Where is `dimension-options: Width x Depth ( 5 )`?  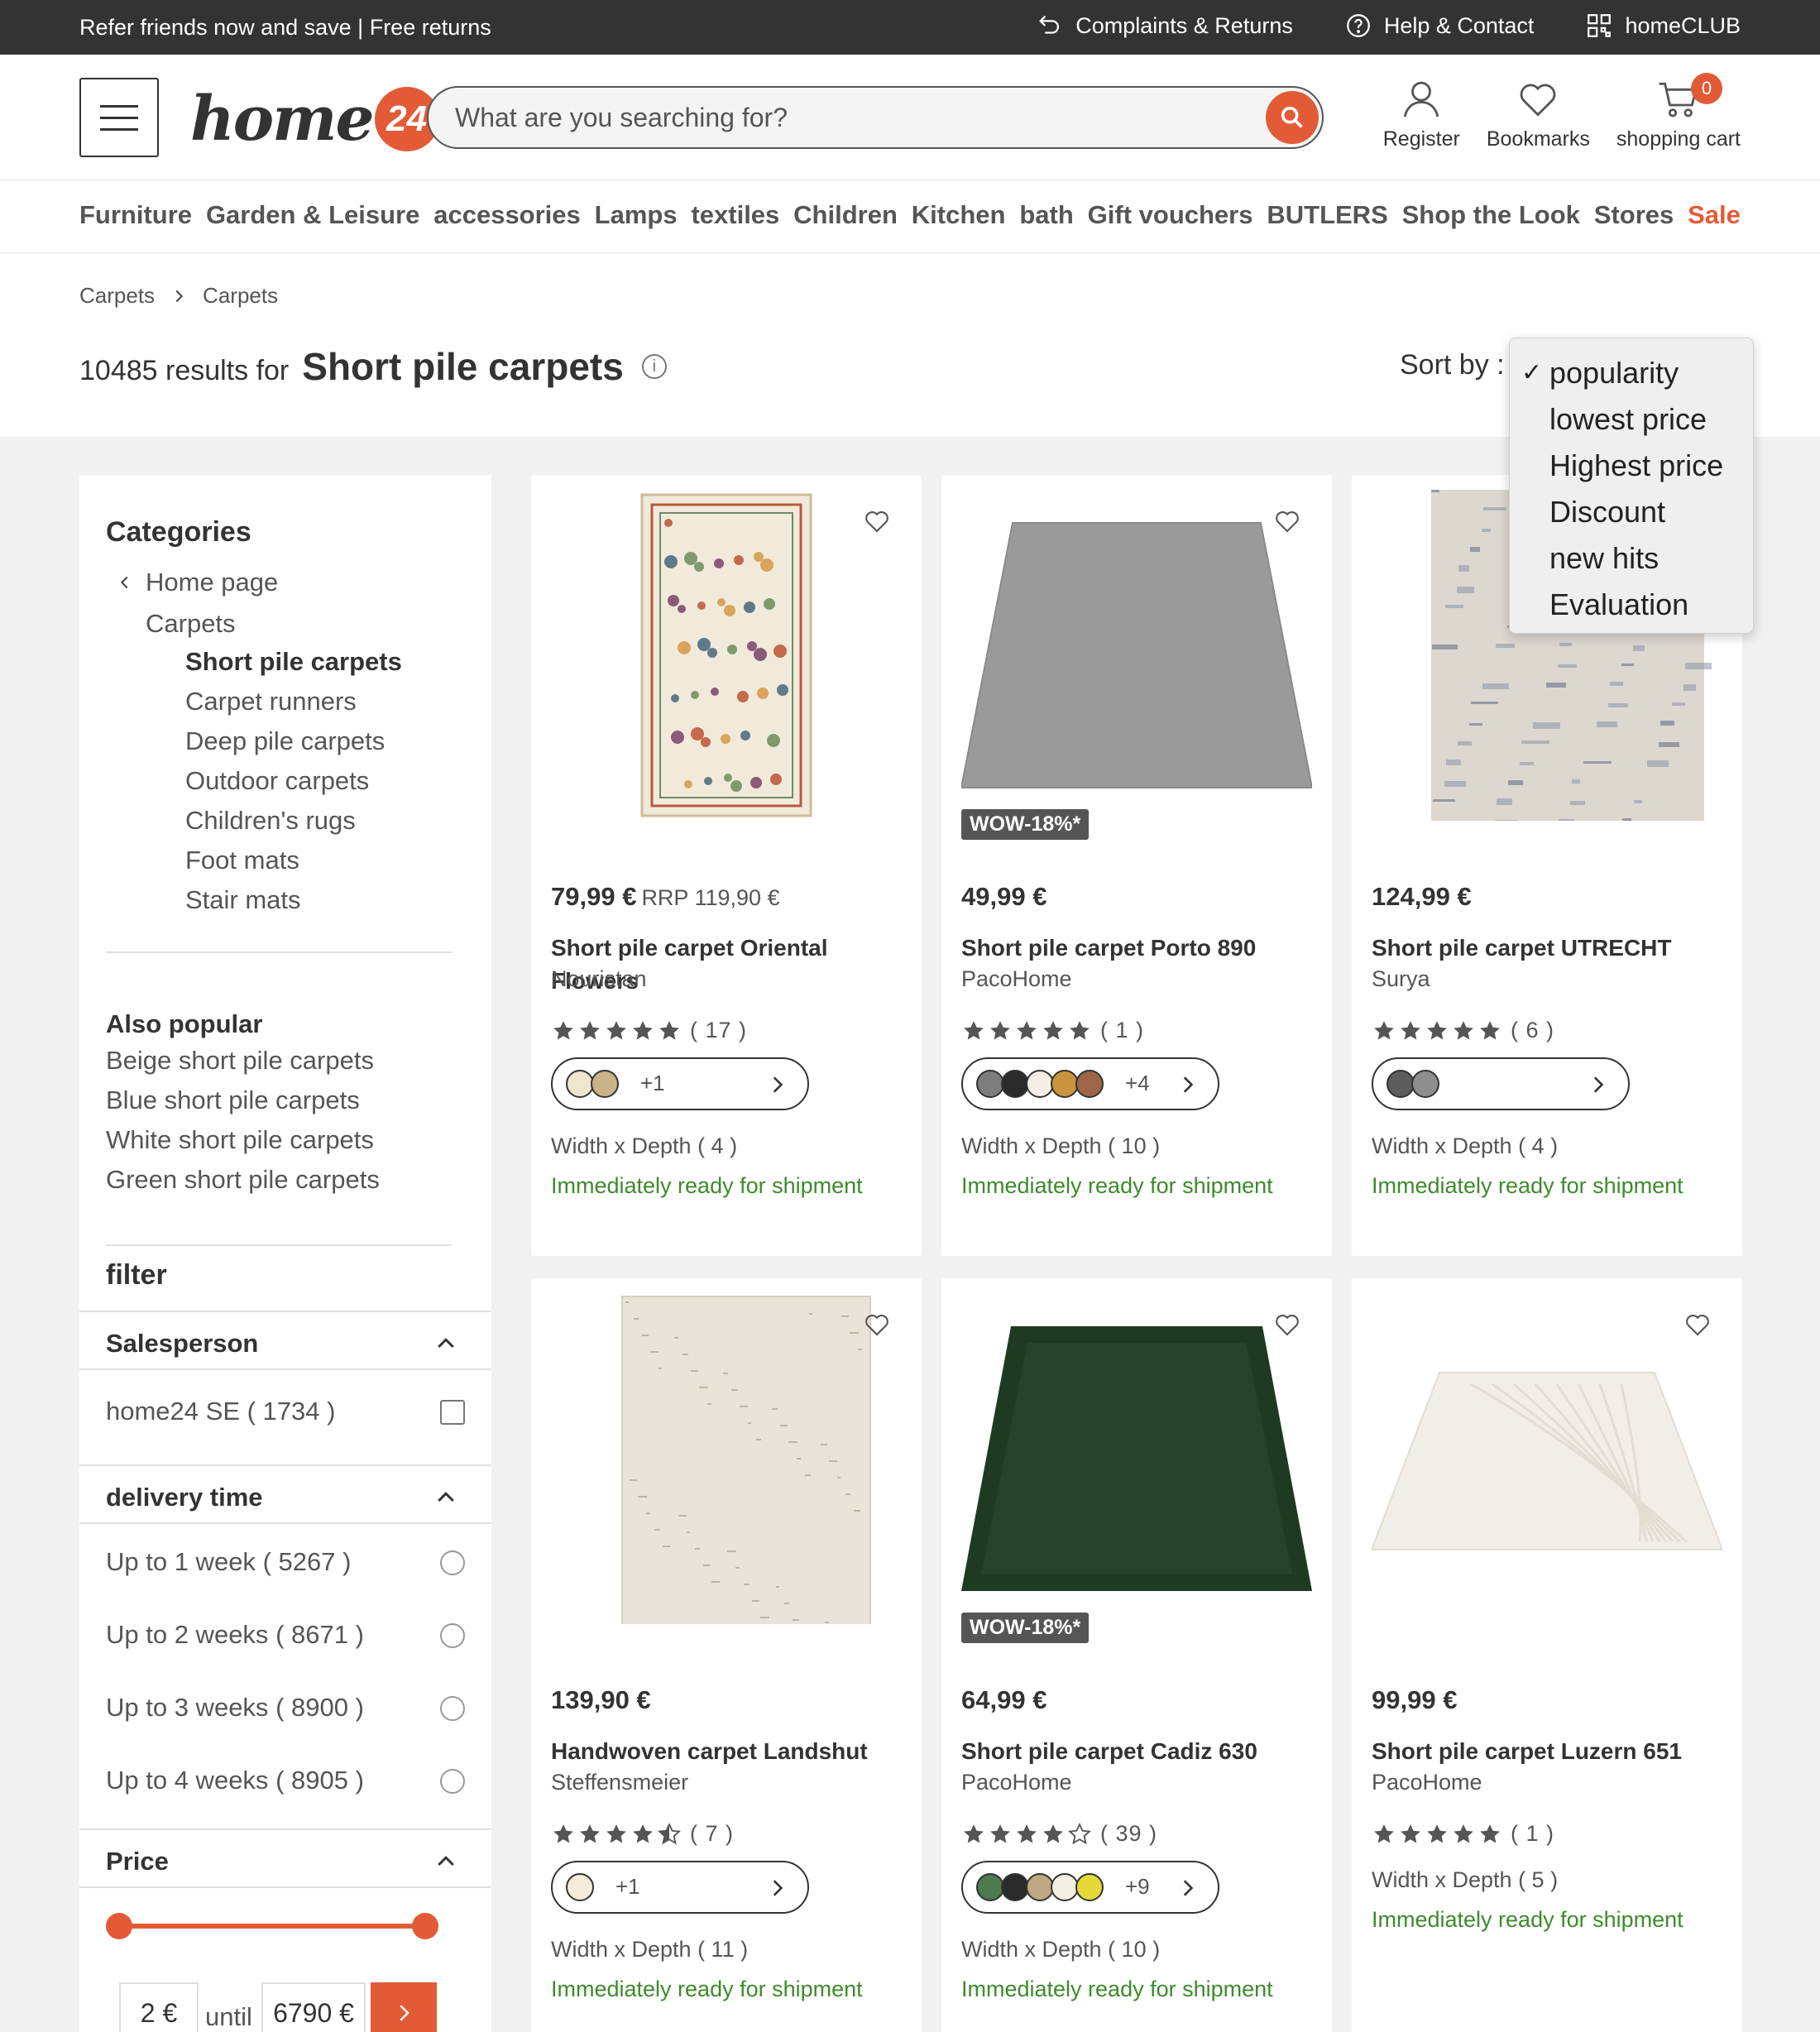 dimension-options: Width x Depth ( 5 ) is located at coordinates (1465, 1880).